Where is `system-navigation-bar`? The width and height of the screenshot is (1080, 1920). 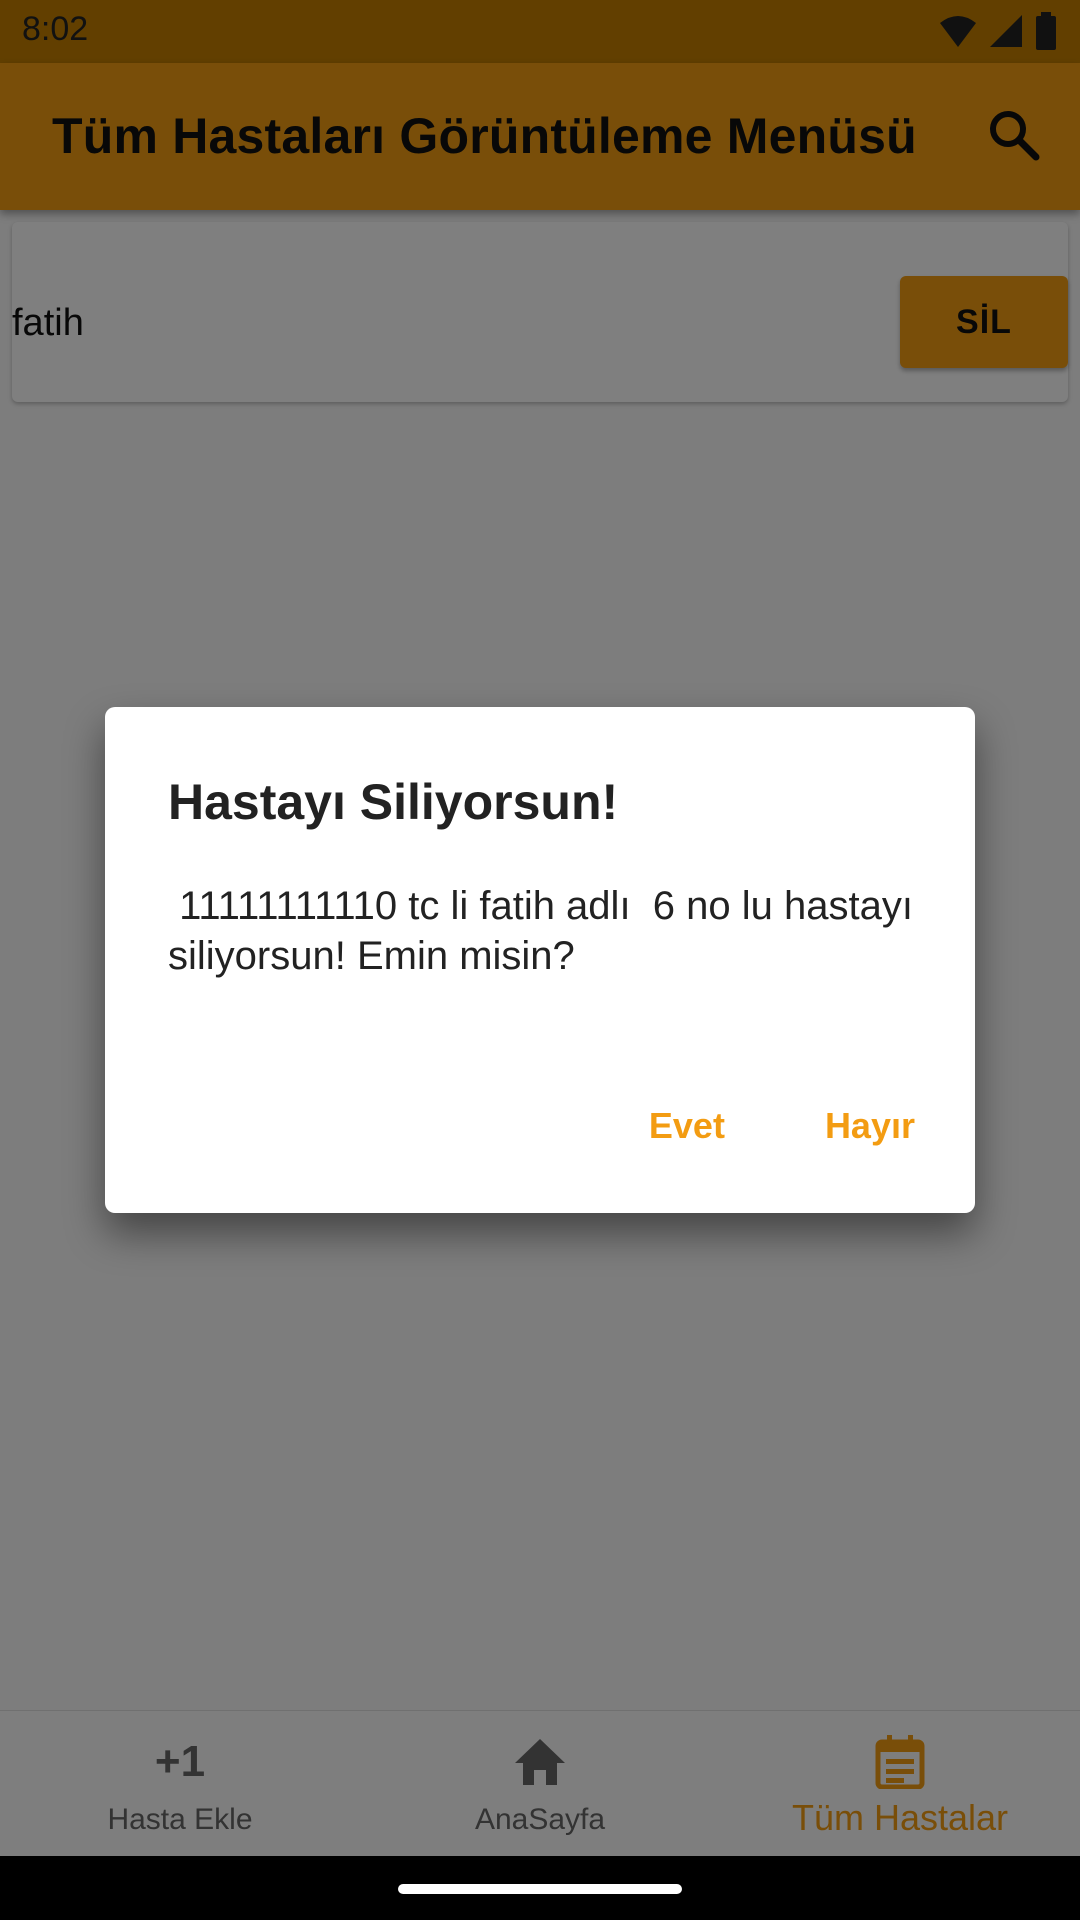 system-navigation-bar is located at coordinates (540, 1888).